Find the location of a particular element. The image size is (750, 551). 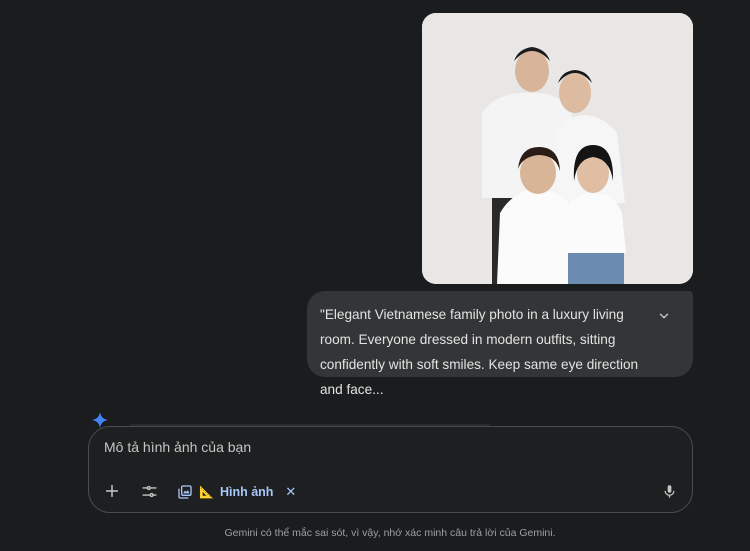

expand-prompt-button is located at coordinates (664, 316).